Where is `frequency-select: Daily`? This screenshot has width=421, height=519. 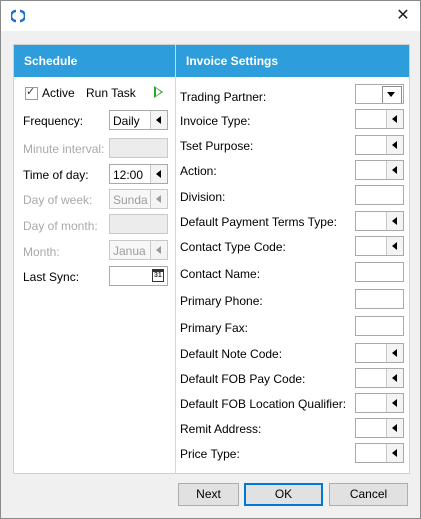
frequency-select: Daily is located at coordinates (138, 120).